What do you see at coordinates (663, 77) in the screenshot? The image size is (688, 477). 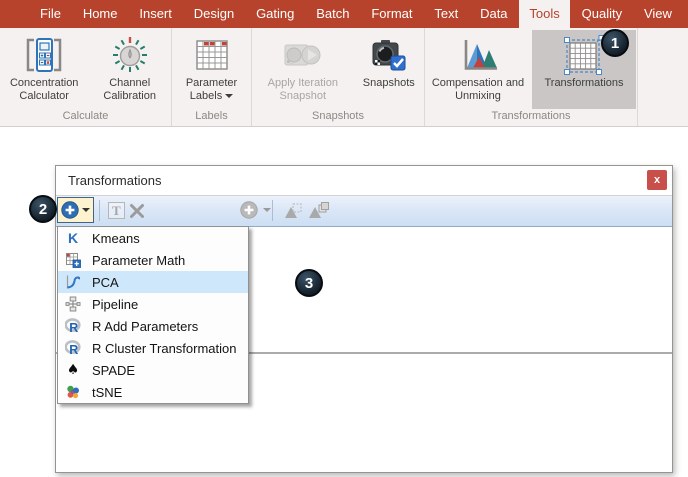 I see `ribbon-filler` at bounding box center [663, 77].